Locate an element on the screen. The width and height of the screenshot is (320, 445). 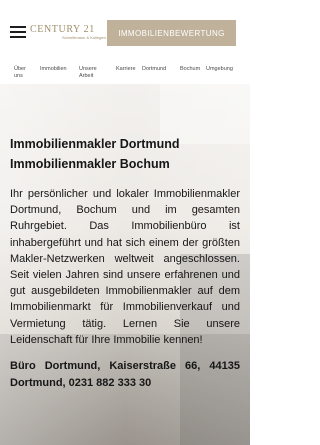
logo-subtitle: Schmittmann & Kollegen is located at coordinates (84, 37).